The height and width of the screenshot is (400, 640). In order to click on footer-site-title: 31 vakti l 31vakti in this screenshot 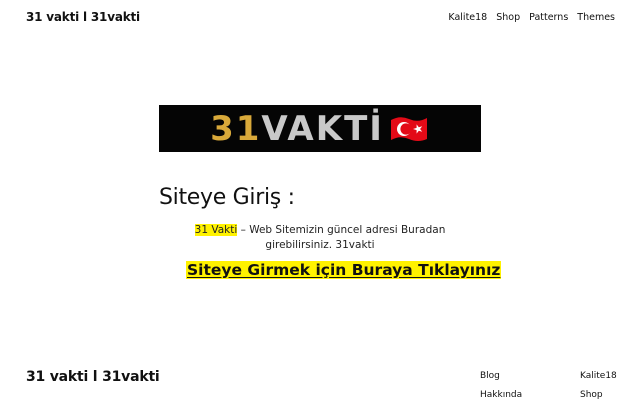, I will do `click(93, 377)`.